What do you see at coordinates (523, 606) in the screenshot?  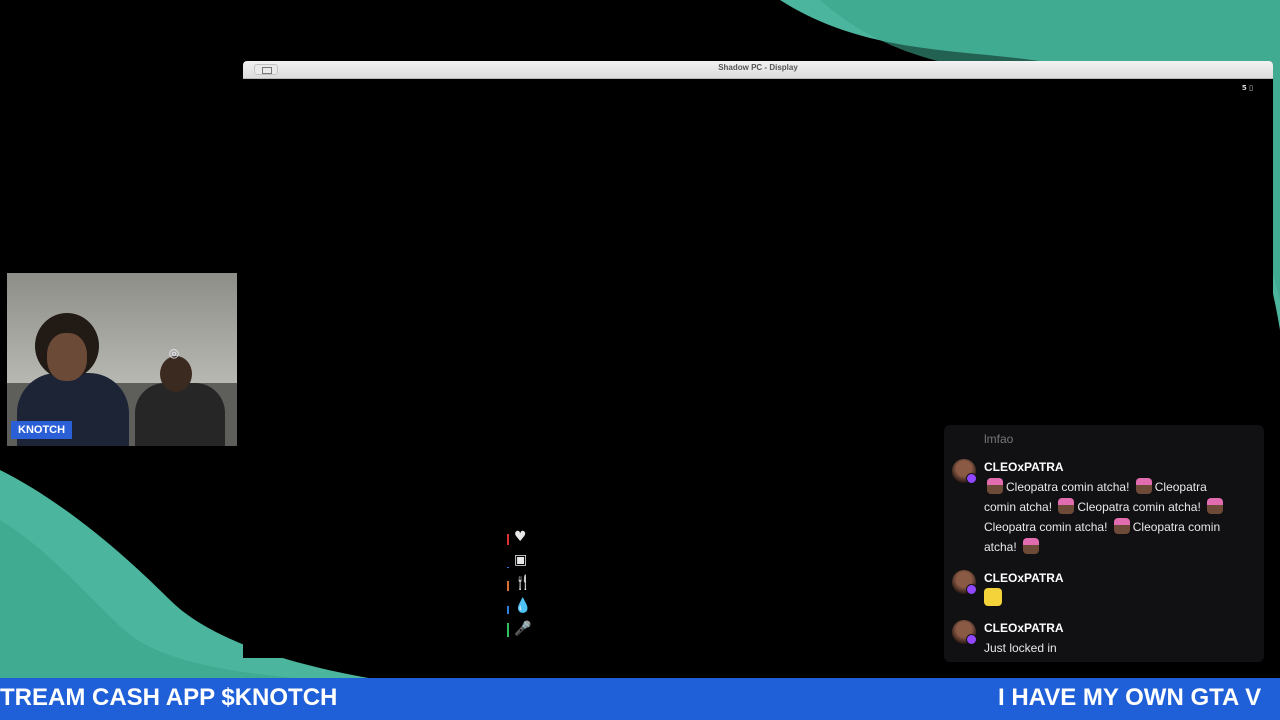 I see `water-drop-icon: 💧` at bounding box center [523, 606].